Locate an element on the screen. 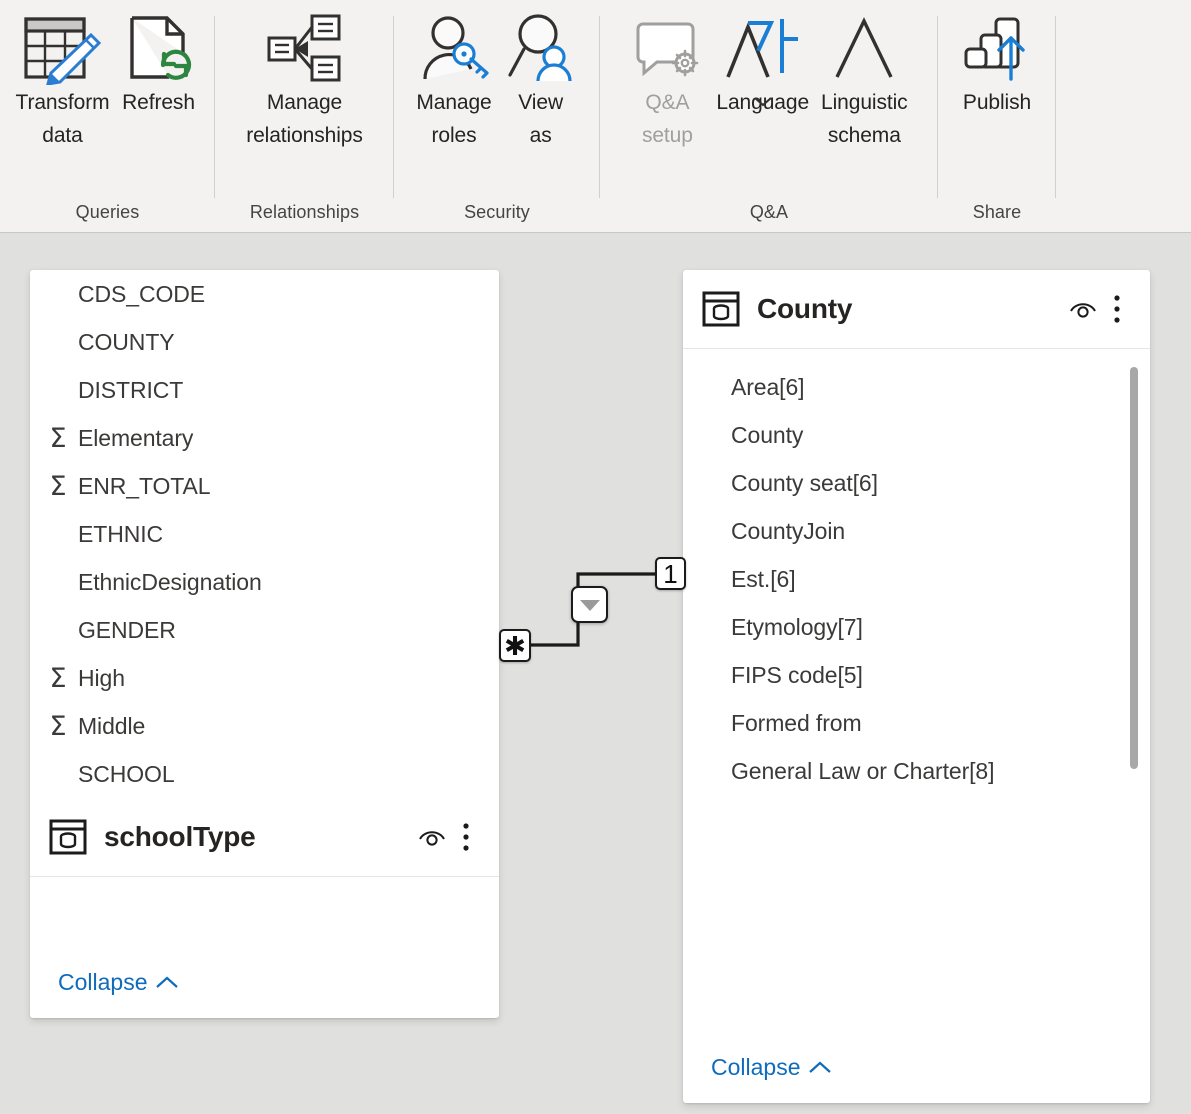 The height and width of the screenshot is (1114, 1191). field-row: General Law or Charter[8] is located at coordinates (916, 771).